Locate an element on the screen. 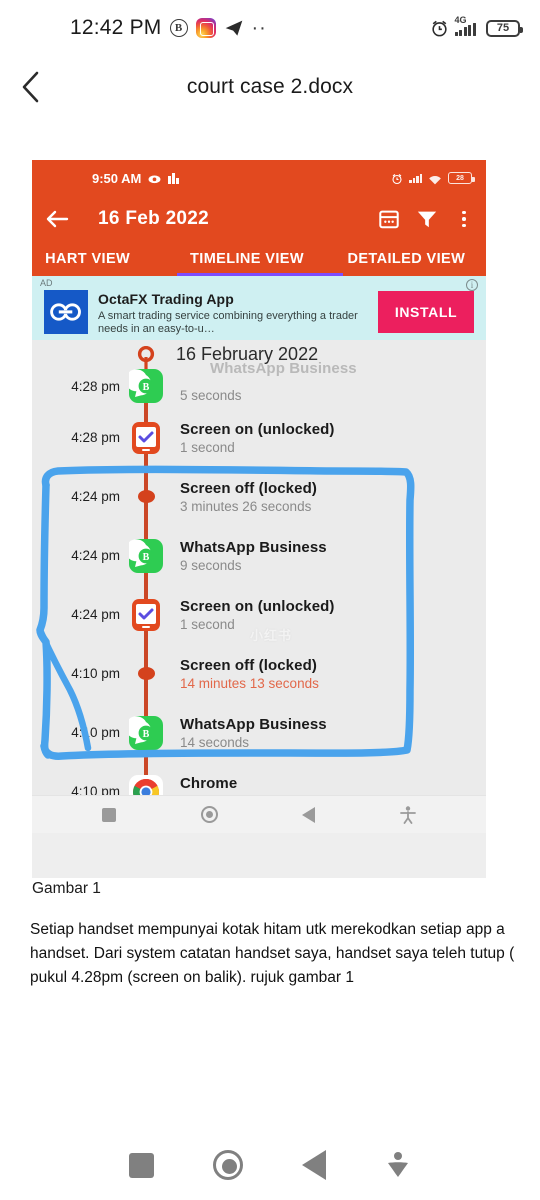 This screenshot has width=540, height=1200. list-item-body: Chrome 7 seconds is located at coordinates (211, 785).